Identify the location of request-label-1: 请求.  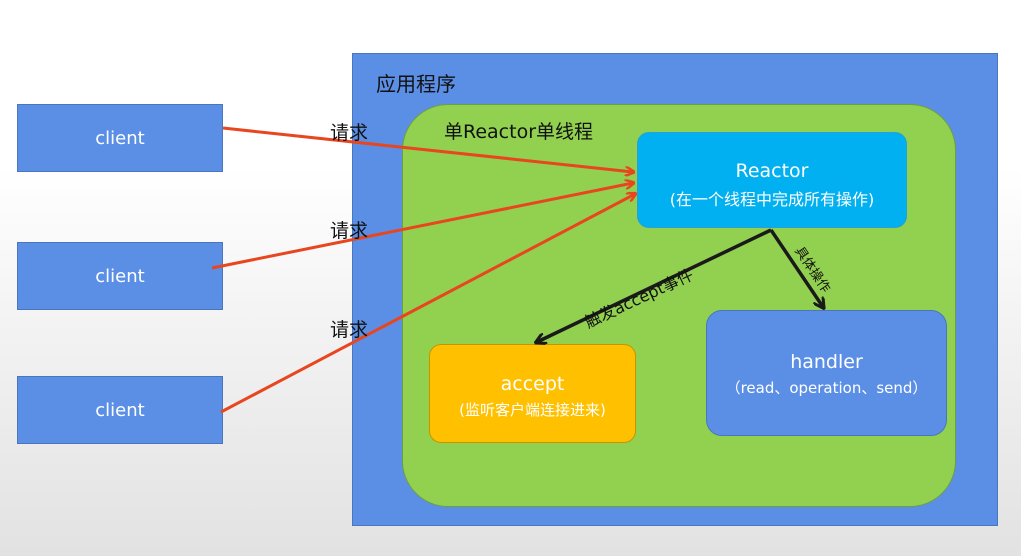
(349, 133).